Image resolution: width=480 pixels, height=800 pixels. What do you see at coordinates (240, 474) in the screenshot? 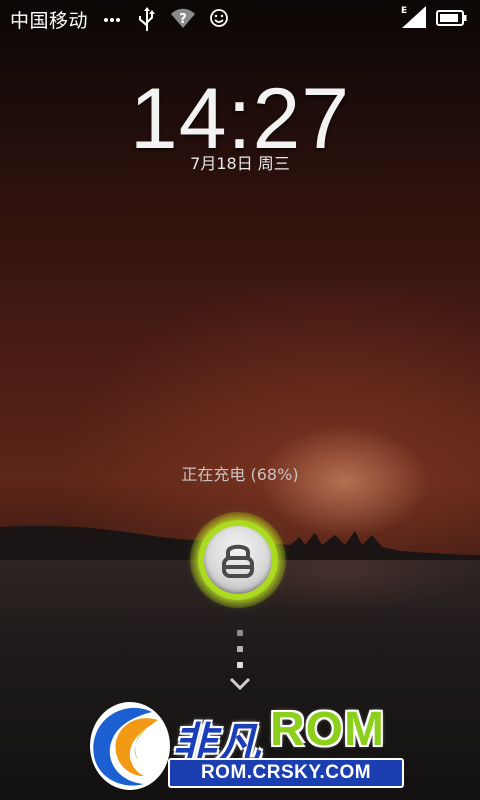
I see `charging-status: 正在充电 (68%)` at bounding box center [240, 474].